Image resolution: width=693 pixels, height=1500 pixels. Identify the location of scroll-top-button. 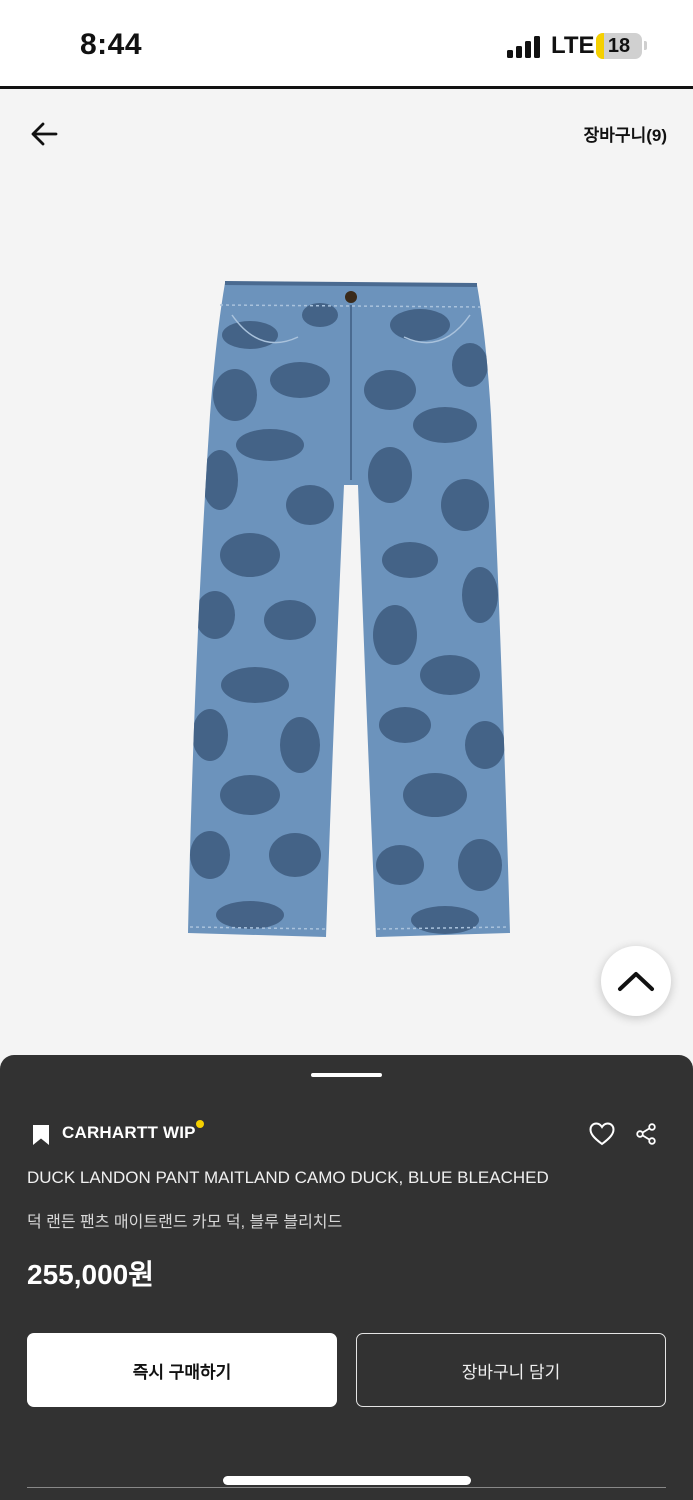
(636, 981).